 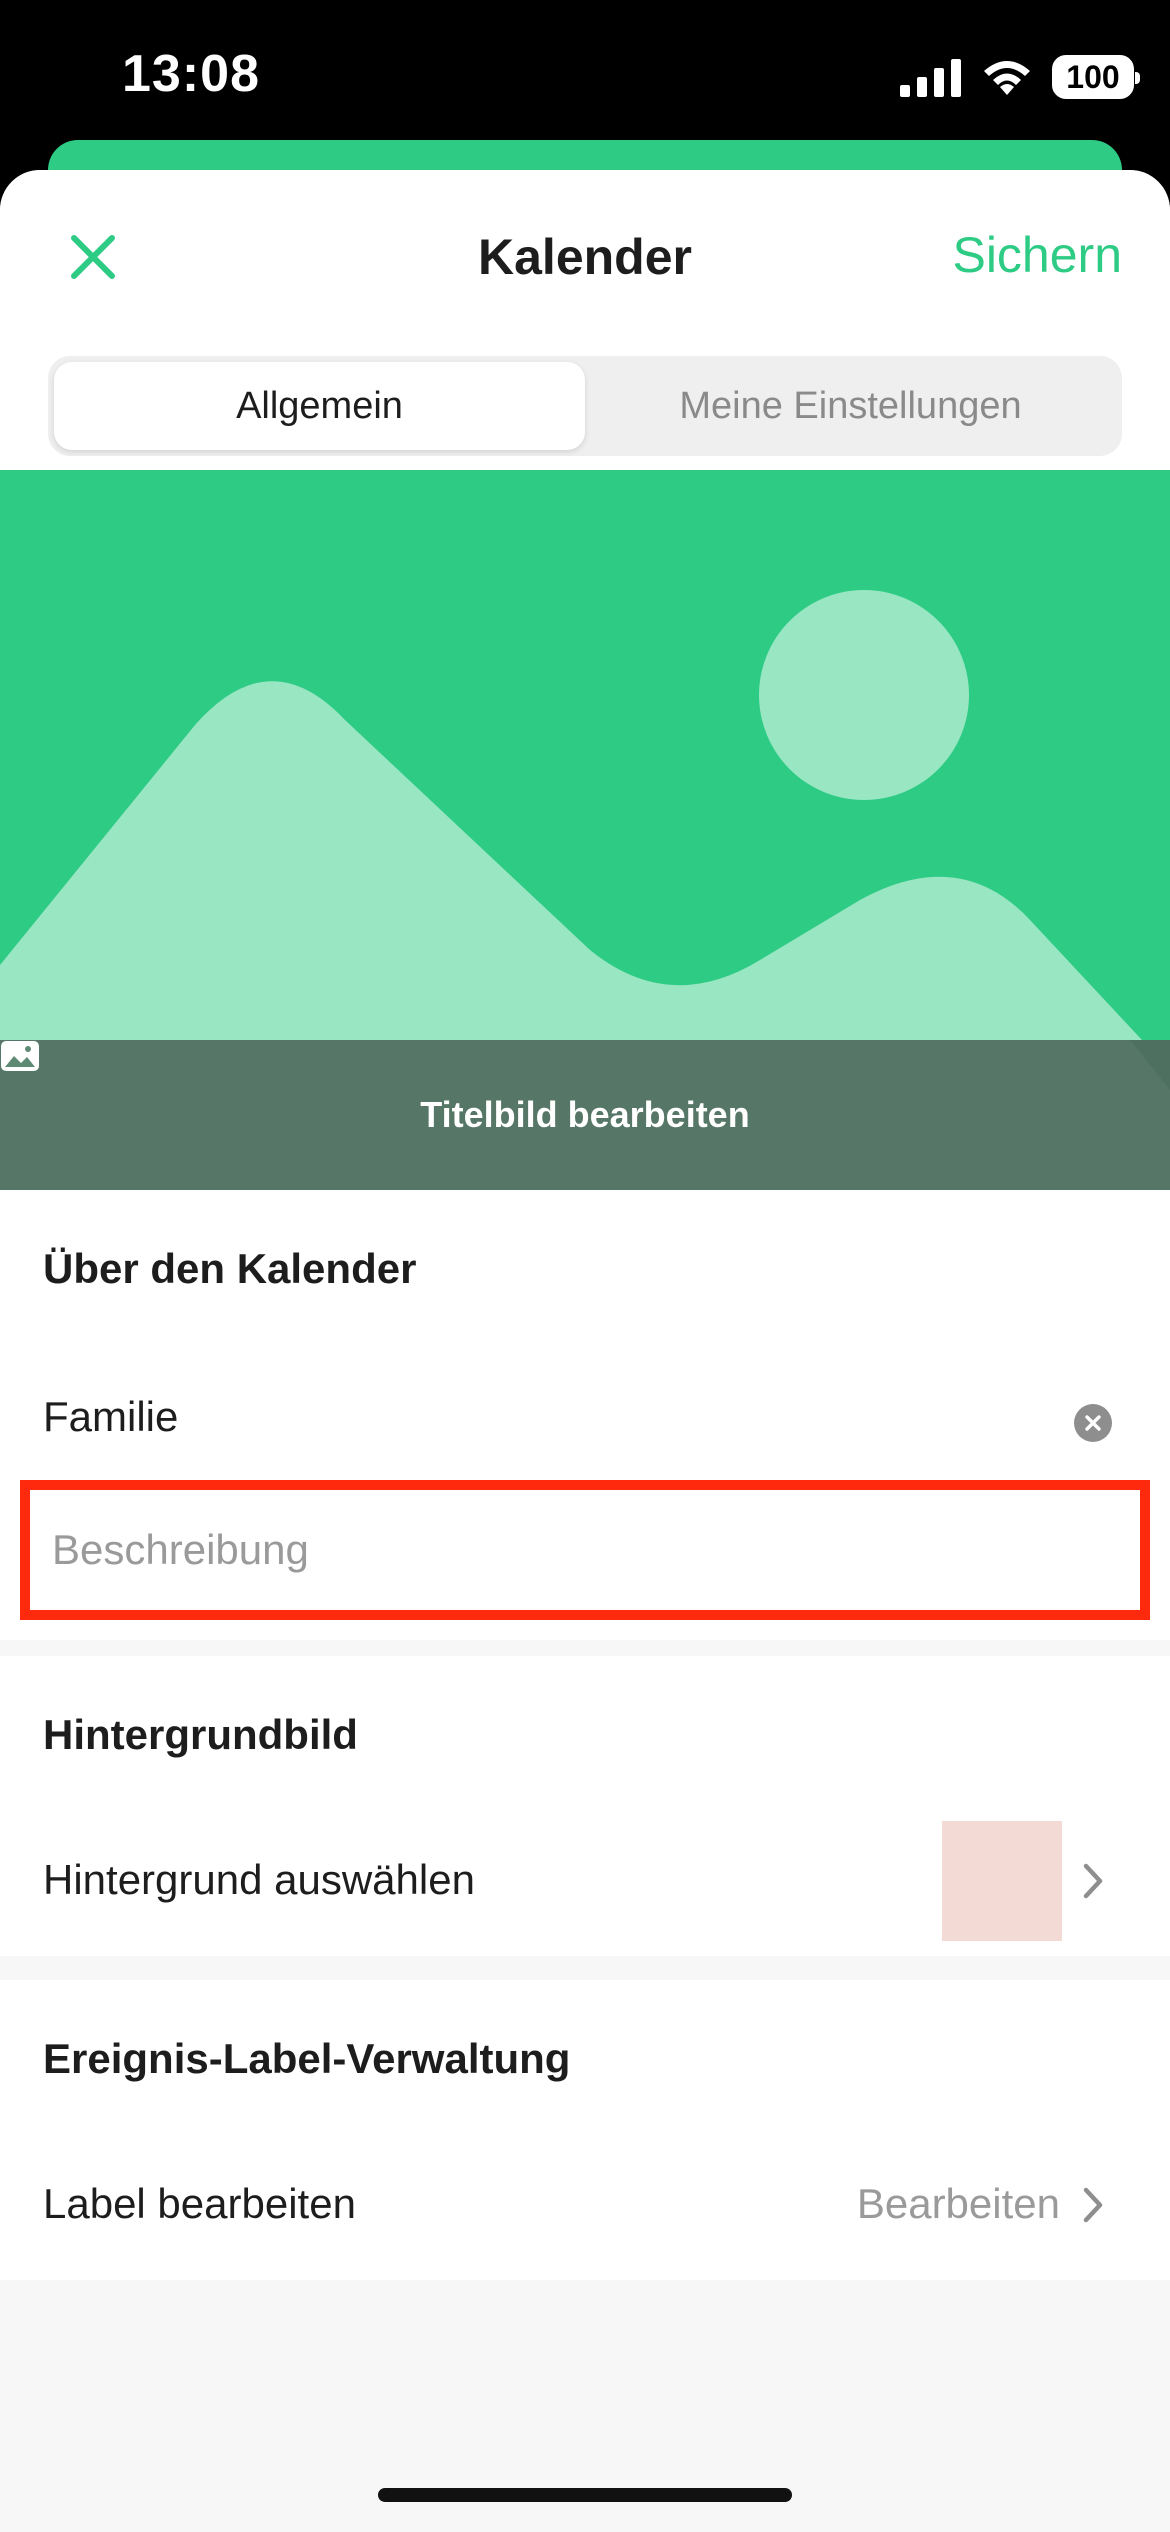 What do you see at coordinates (199, 2203) in the screenshot?
I see `edit-labels-label: Label bearbeiten` at bounding box center [199, 2203].